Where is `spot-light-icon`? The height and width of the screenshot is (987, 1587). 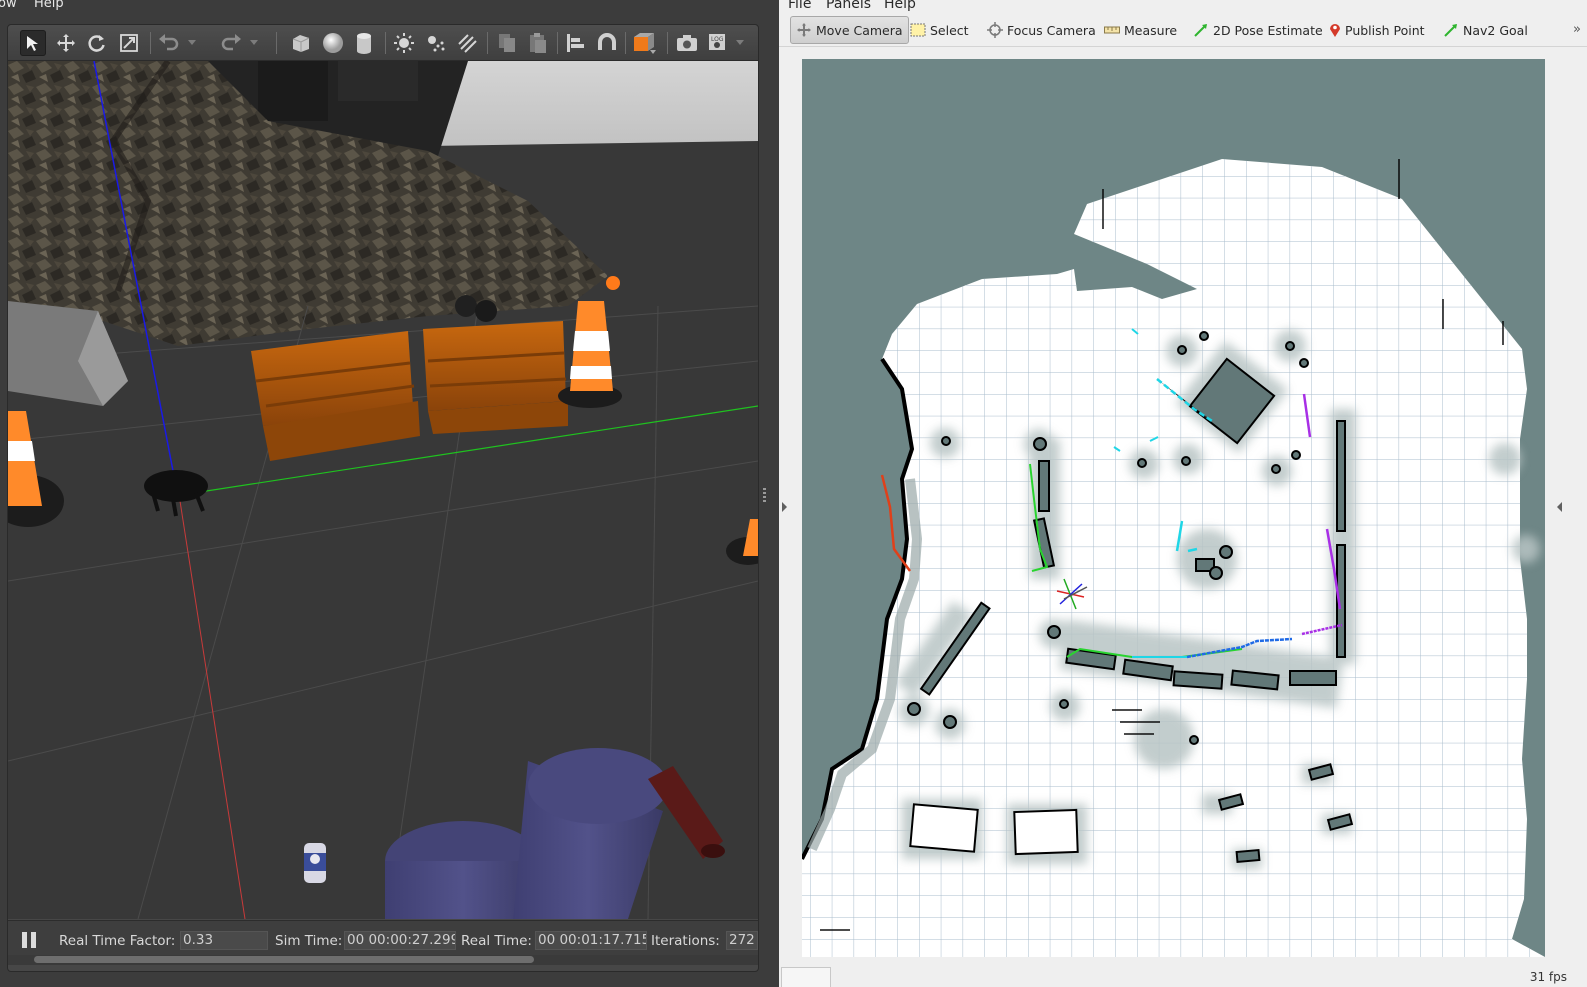 spot-light-icon is located at coordinates (435, 43).